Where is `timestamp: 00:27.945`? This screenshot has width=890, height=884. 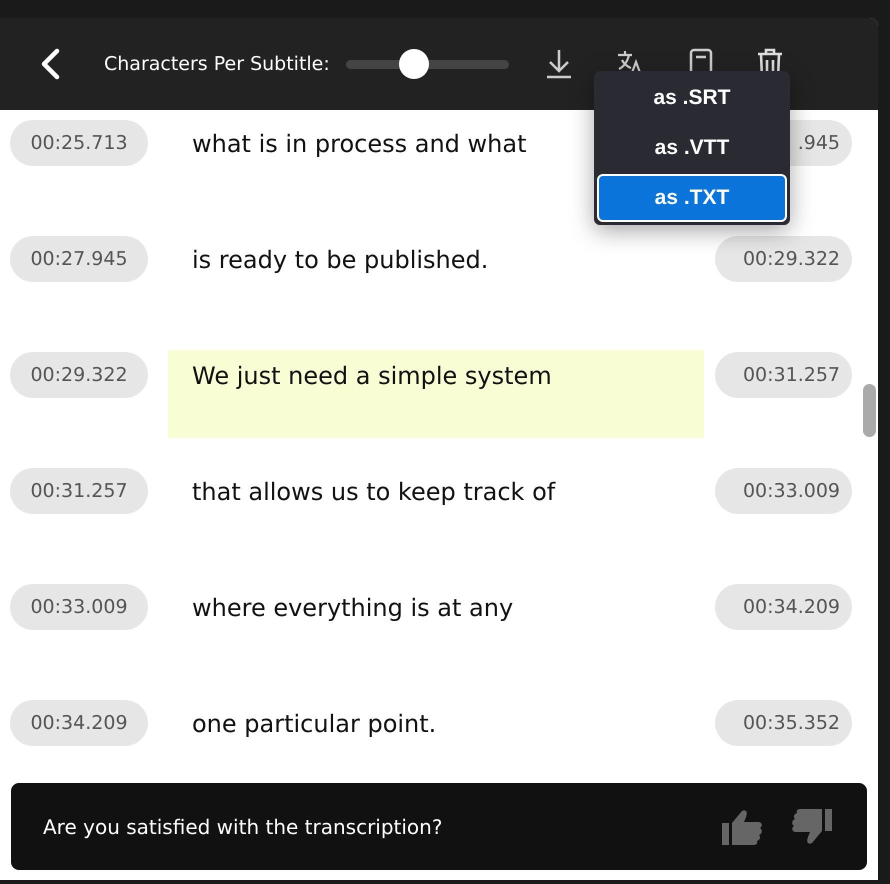
timestamp: 00:27.945 is located at coordinates (79, 259).